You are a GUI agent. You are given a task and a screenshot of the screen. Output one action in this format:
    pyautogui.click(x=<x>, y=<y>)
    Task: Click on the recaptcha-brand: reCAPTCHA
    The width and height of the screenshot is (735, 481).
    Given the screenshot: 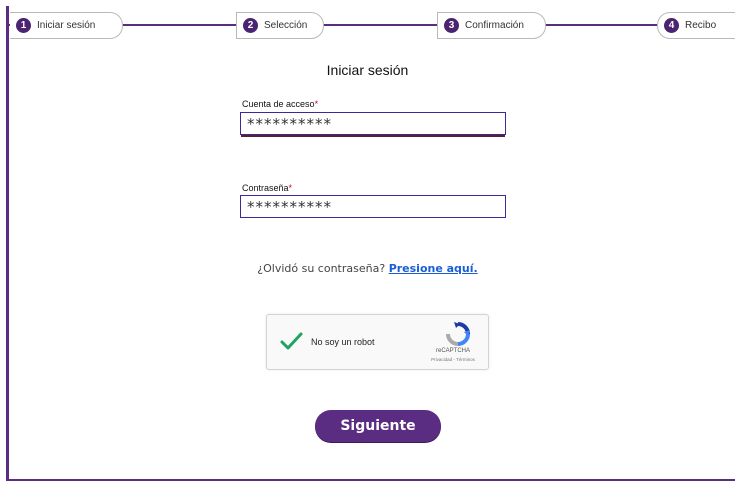 What is the action you would take?
    pyautogui.click(x=452, y=351)
    